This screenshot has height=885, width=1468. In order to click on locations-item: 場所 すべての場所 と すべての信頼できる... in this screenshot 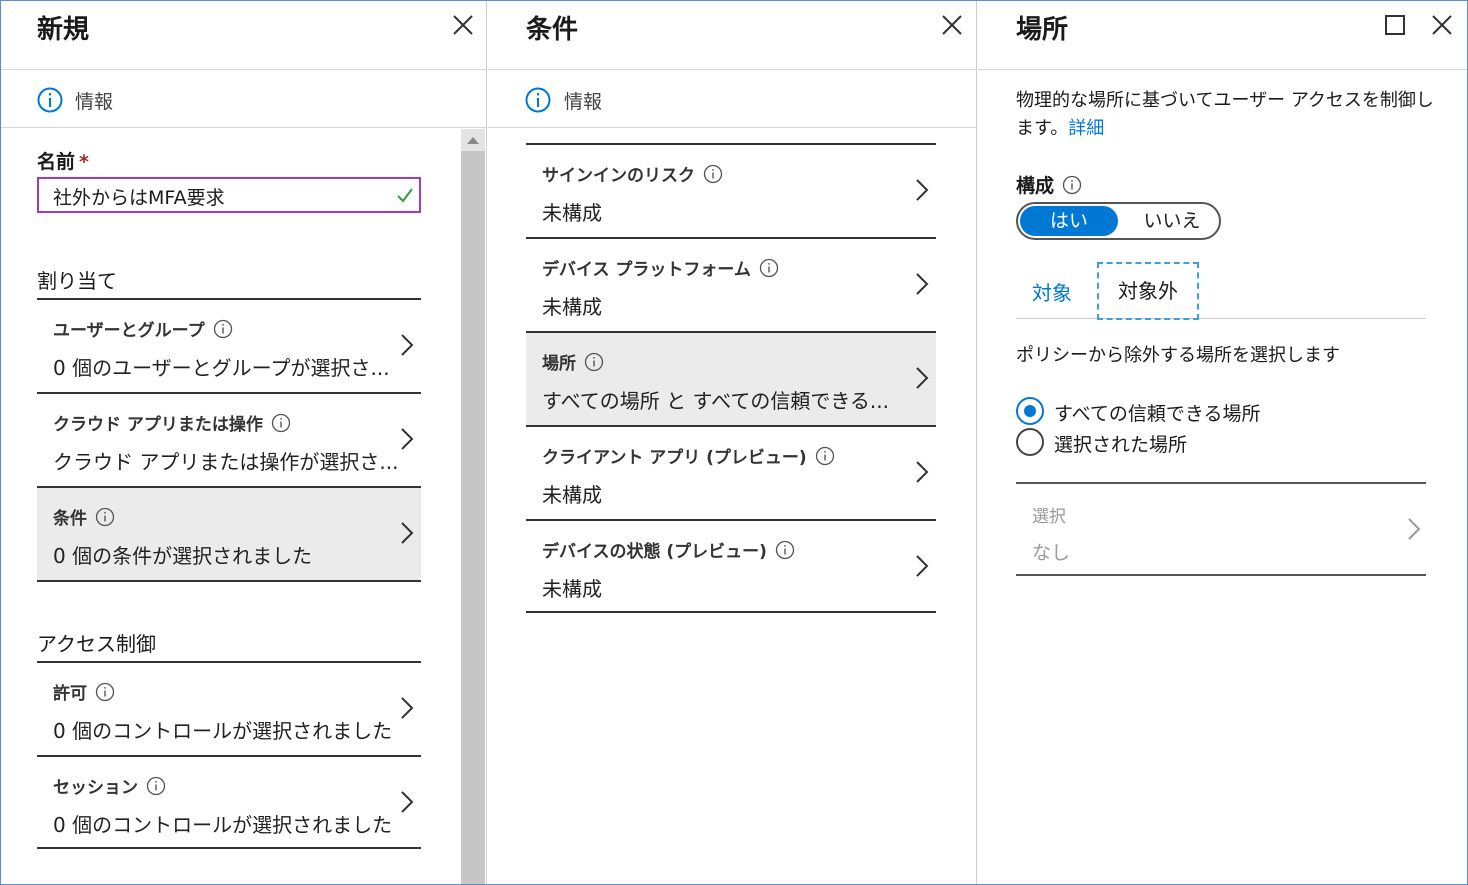, I will do `click(731, 378)`.